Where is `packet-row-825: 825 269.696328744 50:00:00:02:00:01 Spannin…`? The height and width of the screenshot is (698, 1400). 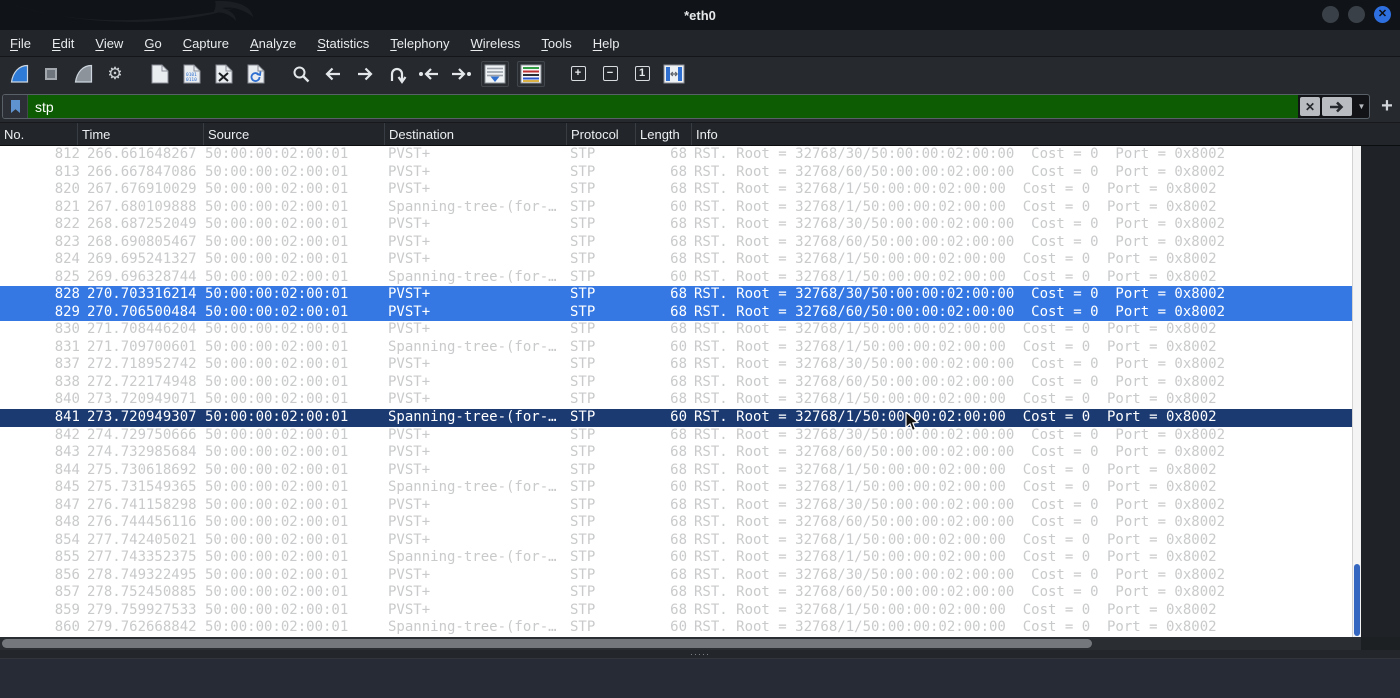
packet-row-825: 825 269.696328744 50:00:00:02:00:01 Spannin… is located at coordinates (676, 278).